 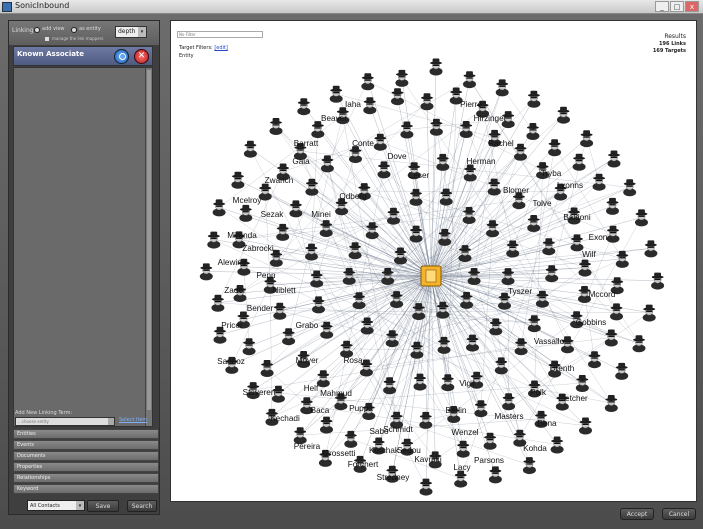 I want to click on associate-list, so click(x=83, y=247).